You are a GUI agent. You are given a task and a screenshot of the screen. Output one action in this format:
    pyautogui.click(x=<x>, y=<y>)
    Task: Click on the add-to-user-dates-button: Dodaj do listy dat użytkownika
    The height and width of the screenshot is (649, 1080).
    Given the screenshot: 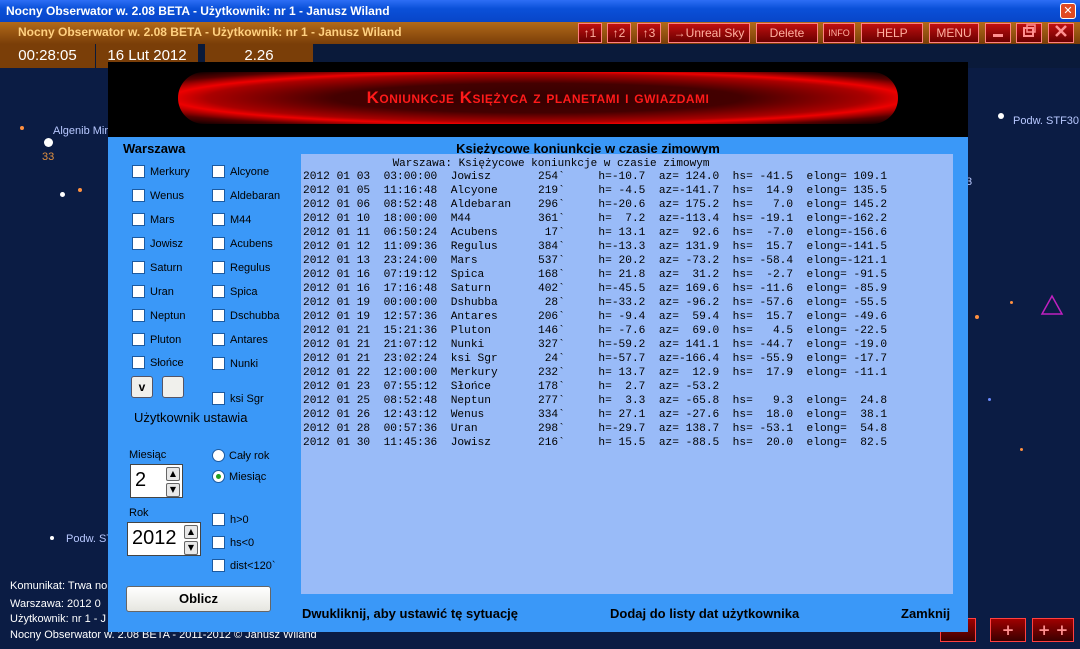 What is the action you would take?
    pyautogui.click(x=704, y=613)
    